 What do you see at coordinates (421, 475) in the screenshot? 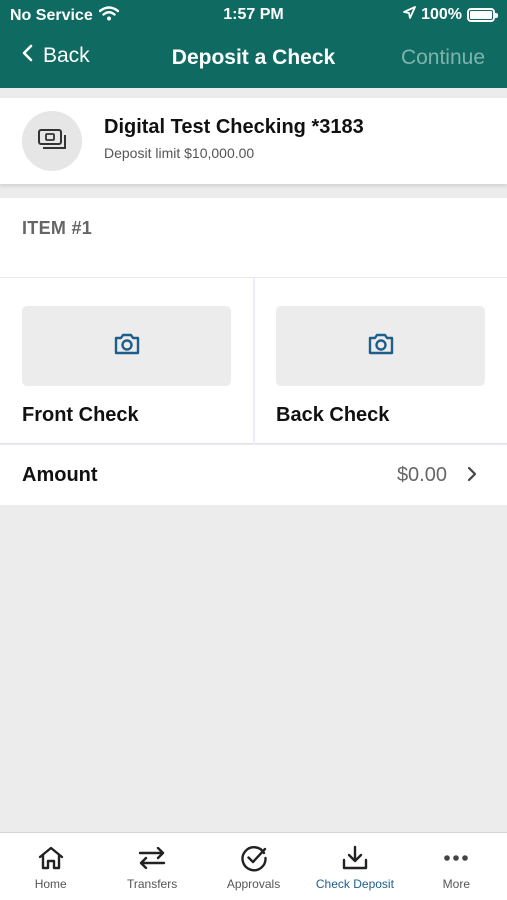
I see `amount-value: $0.00` at bounding box center [421, 475].